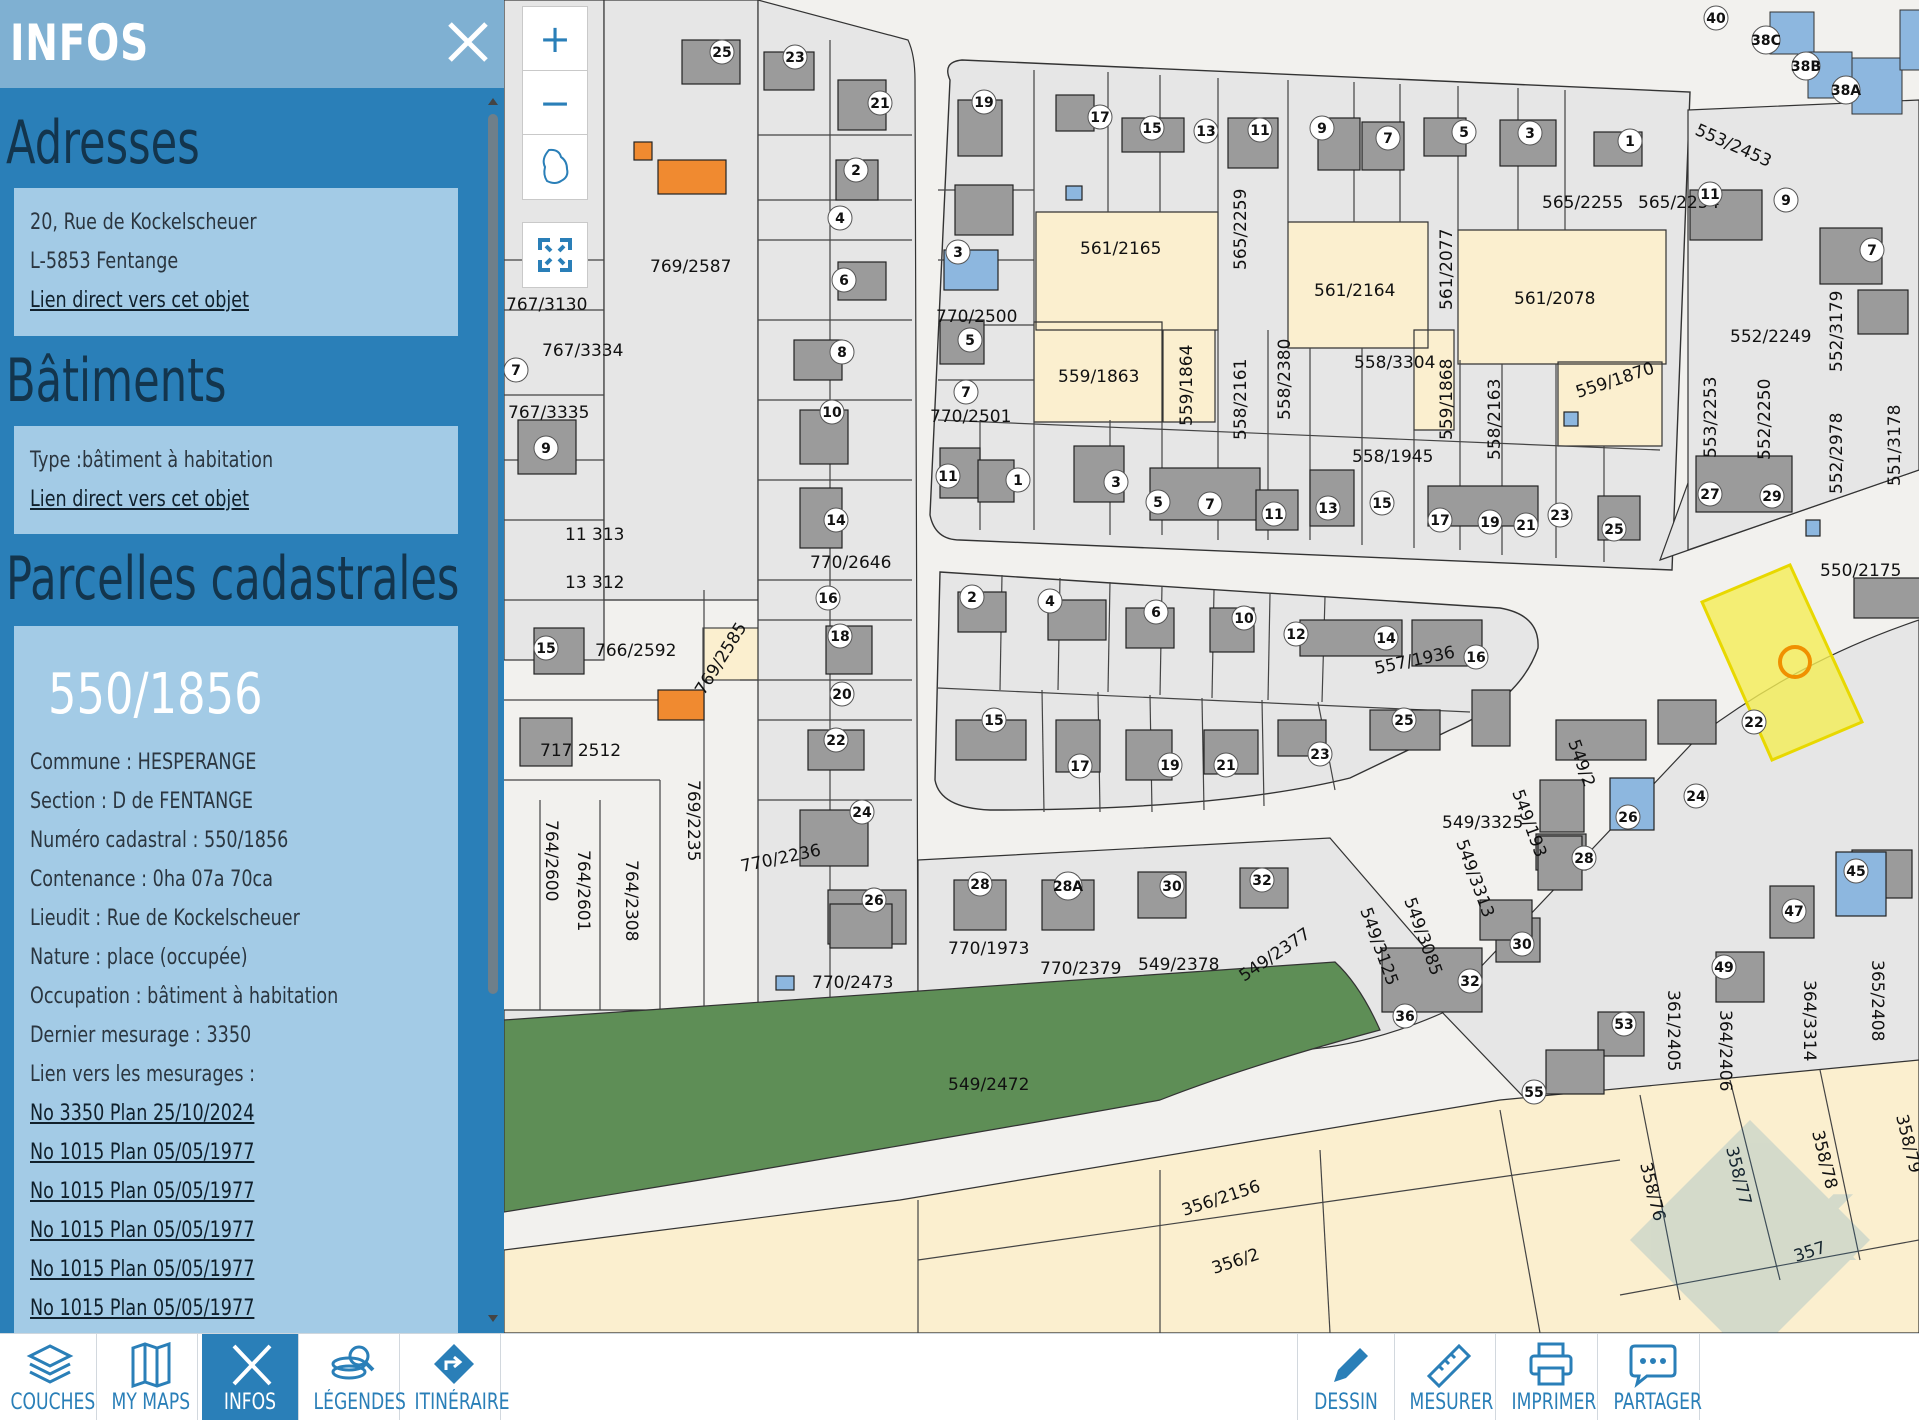 Image resolution: width=1919 pixels, height=1422 pixels. What do you see at coordinates (555, 39) in the screenshot?
I see `zoom-in-button: +` at bounding box center [555, 39].